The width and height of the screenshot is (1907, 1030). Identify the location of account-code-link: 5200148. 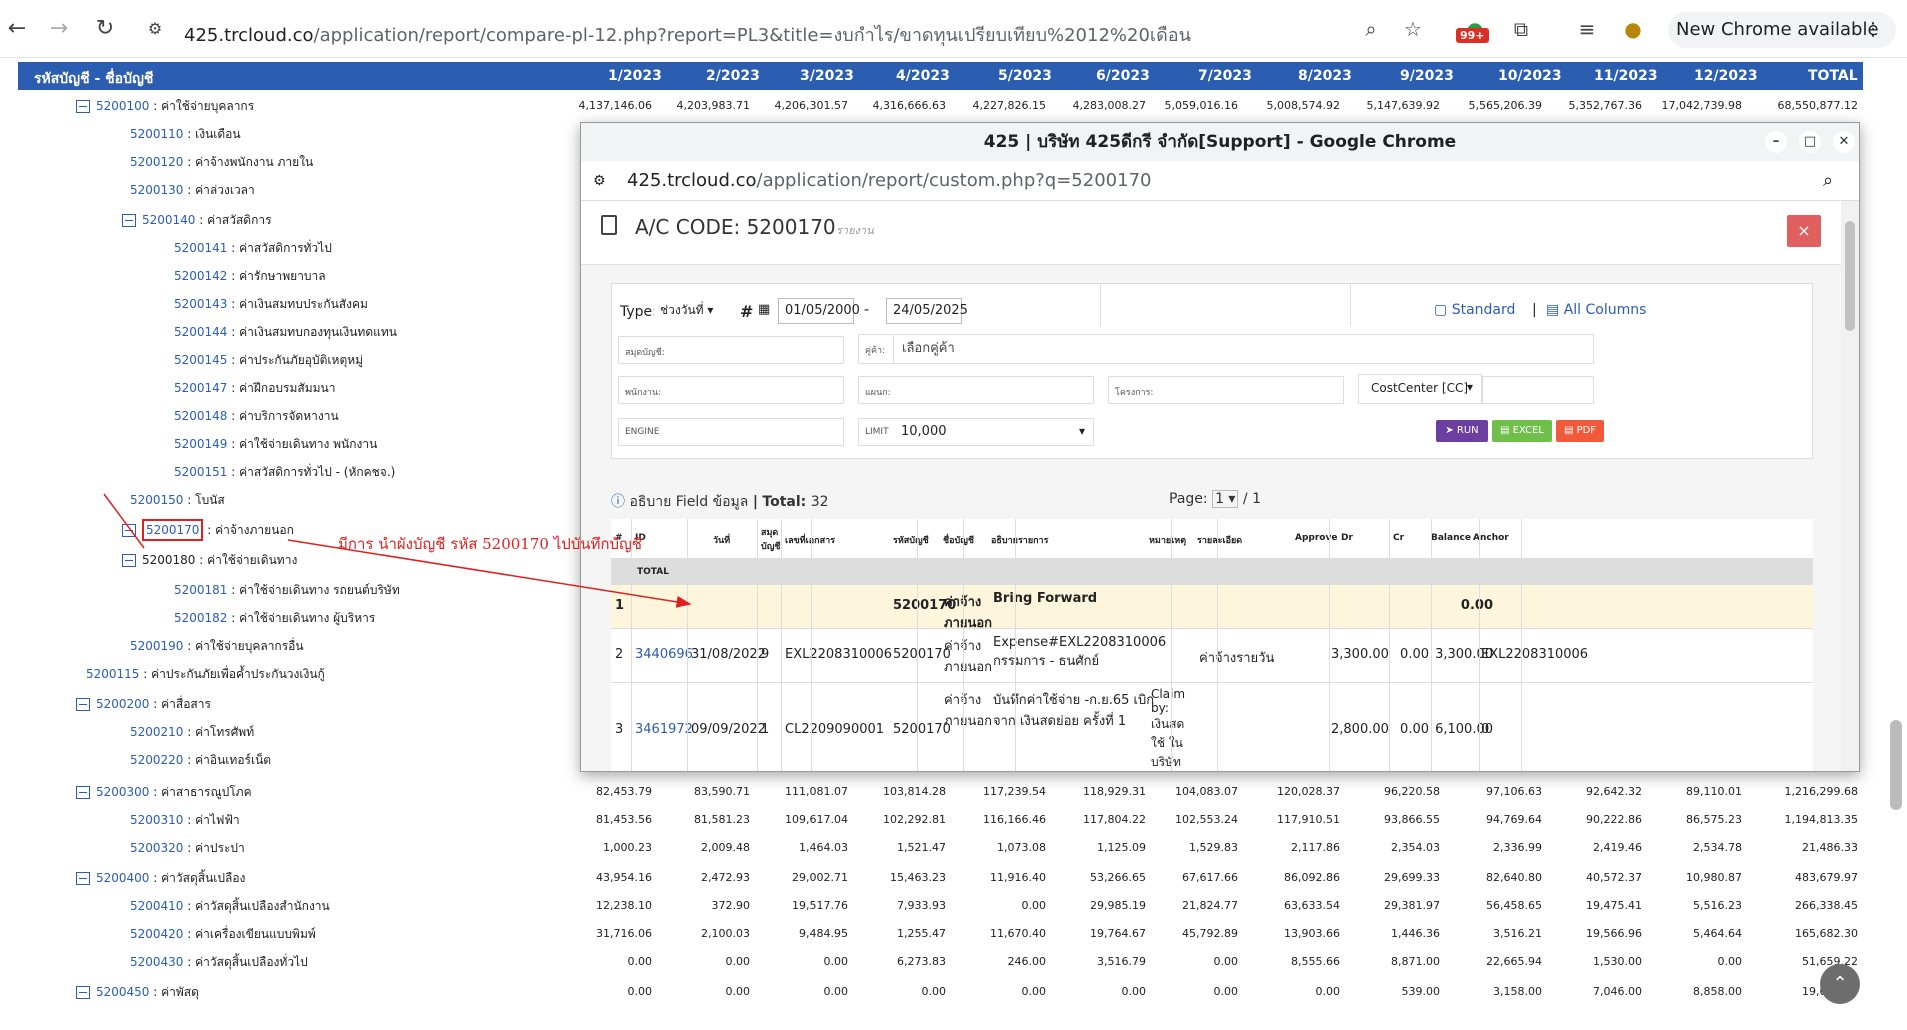
(200, 416).